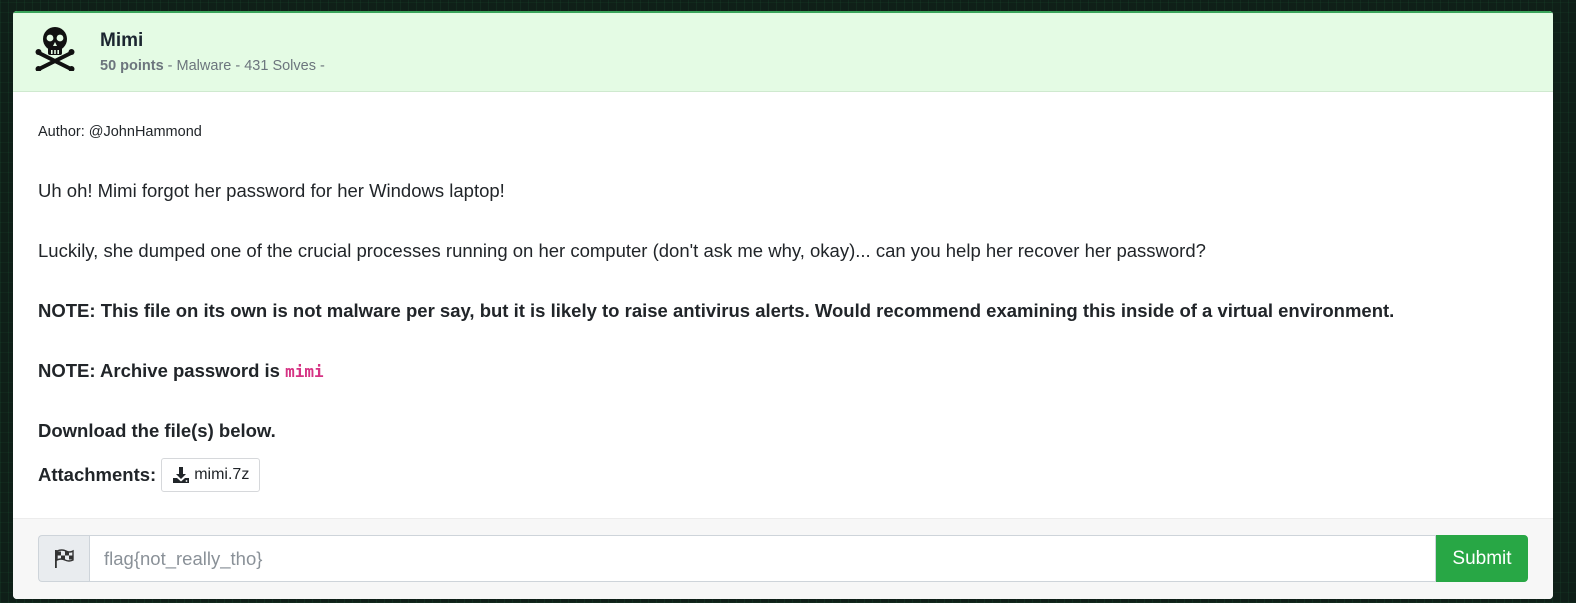 The height and width of the screenshot is (603, 1576). I want to click on description-note-password: NOTE: Archive password is mimi, so click(181, 371).